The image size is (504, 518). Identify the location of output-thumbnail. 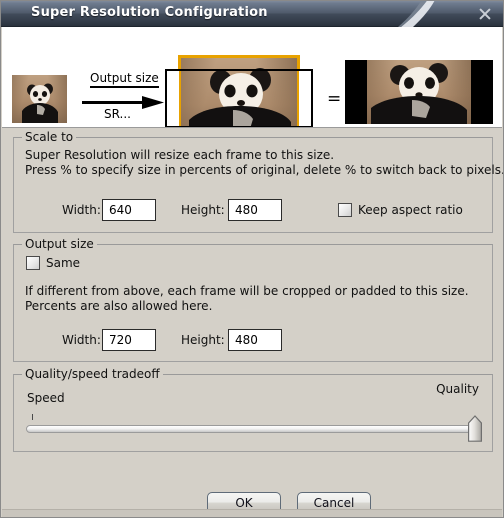
(419, 92).